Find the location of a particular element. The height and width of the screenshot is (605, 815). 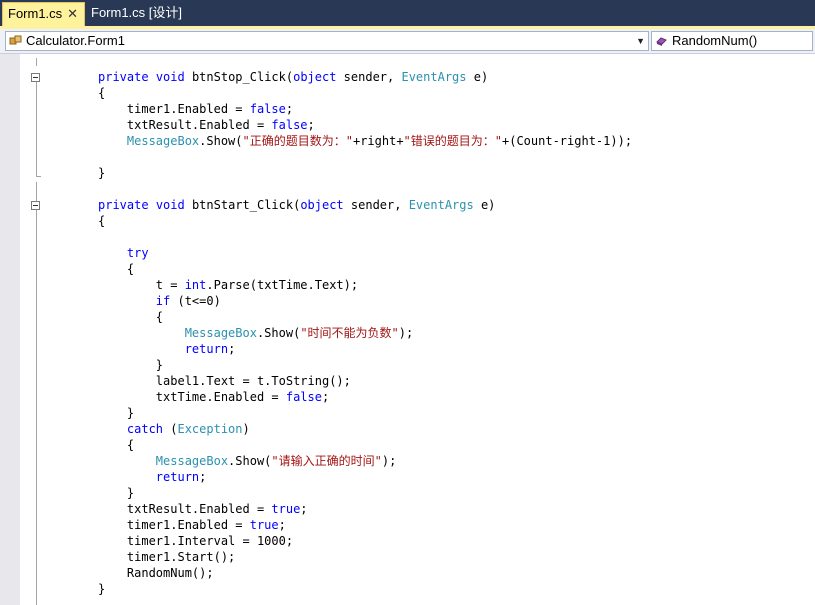

close-icon: ✕ is located at coordinates (72, 14).